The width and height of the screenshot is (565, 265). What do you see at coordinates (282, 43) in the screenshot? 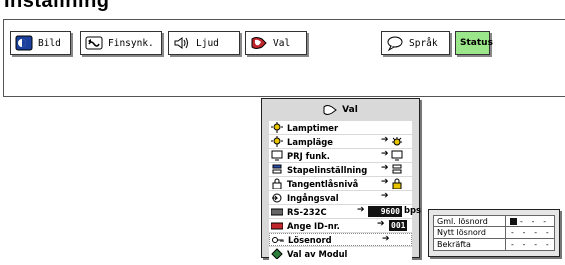
I see `tab-label: Val` at bounding box center [282, 43].